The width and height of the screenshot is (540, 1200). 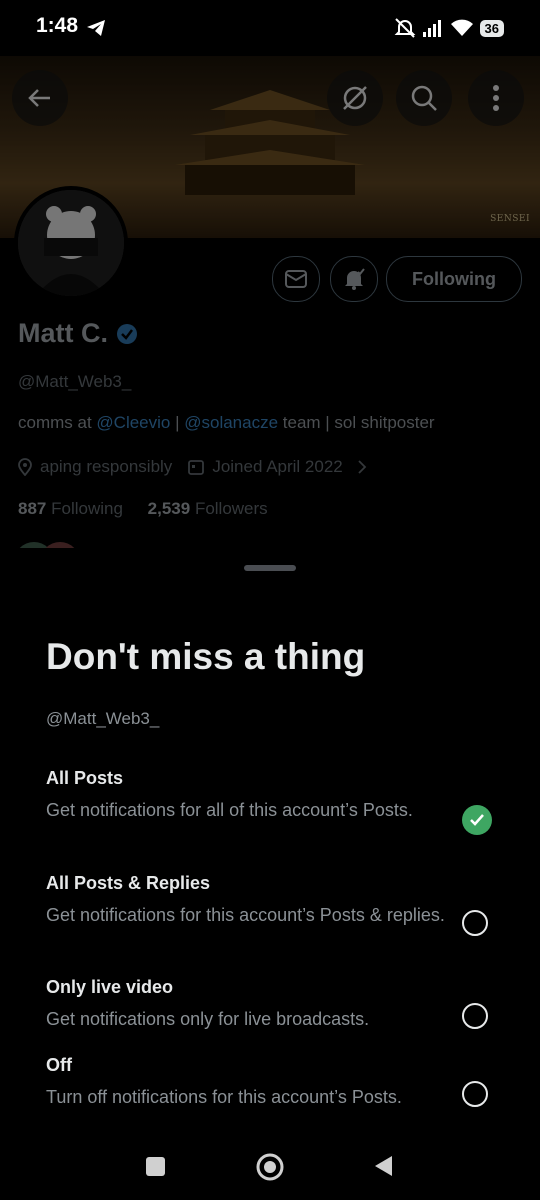 What do you see at coordinates (491, 28) in the screenshot?
I see `battery-icon: 36` at bounding box center [491, 28].